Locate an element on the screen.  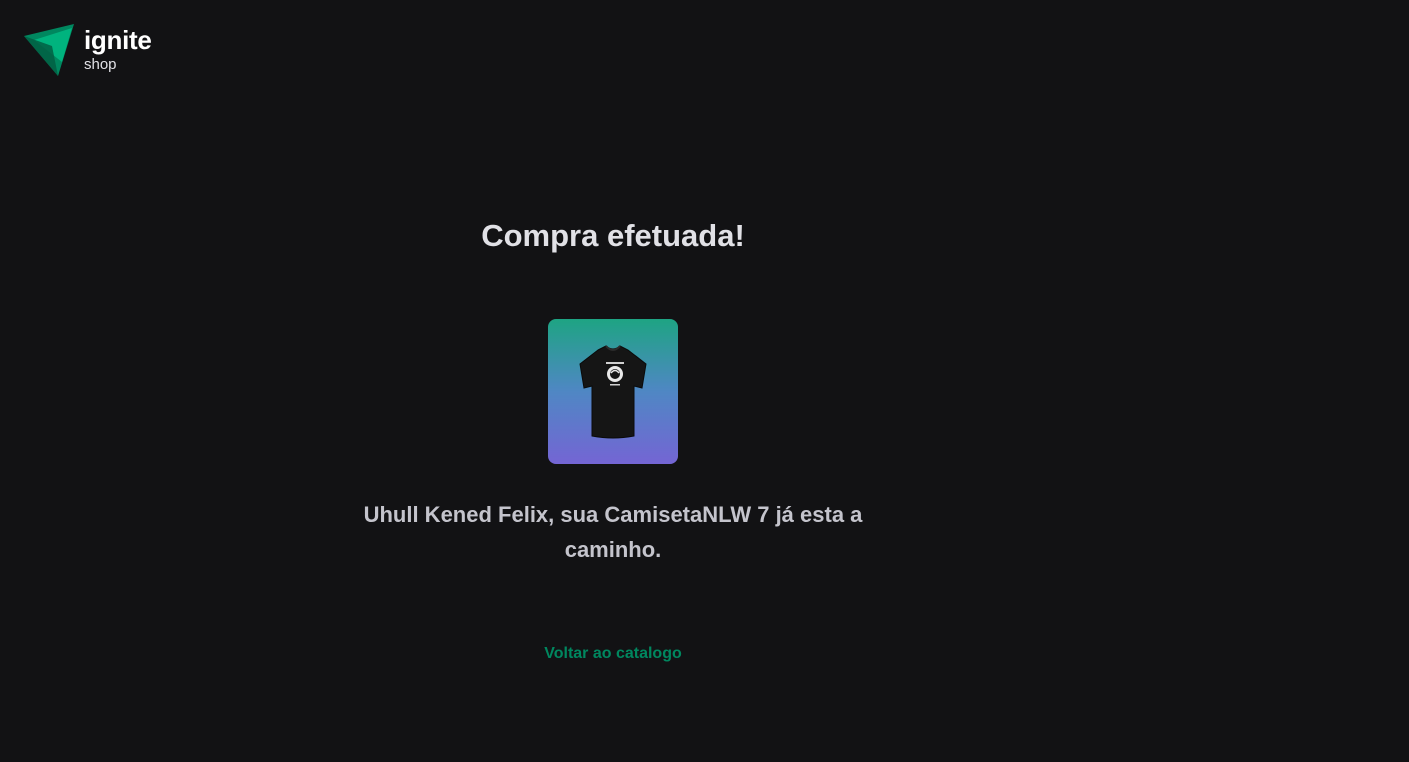
logo-link: ignite shop is located at coordinates (87, 50).